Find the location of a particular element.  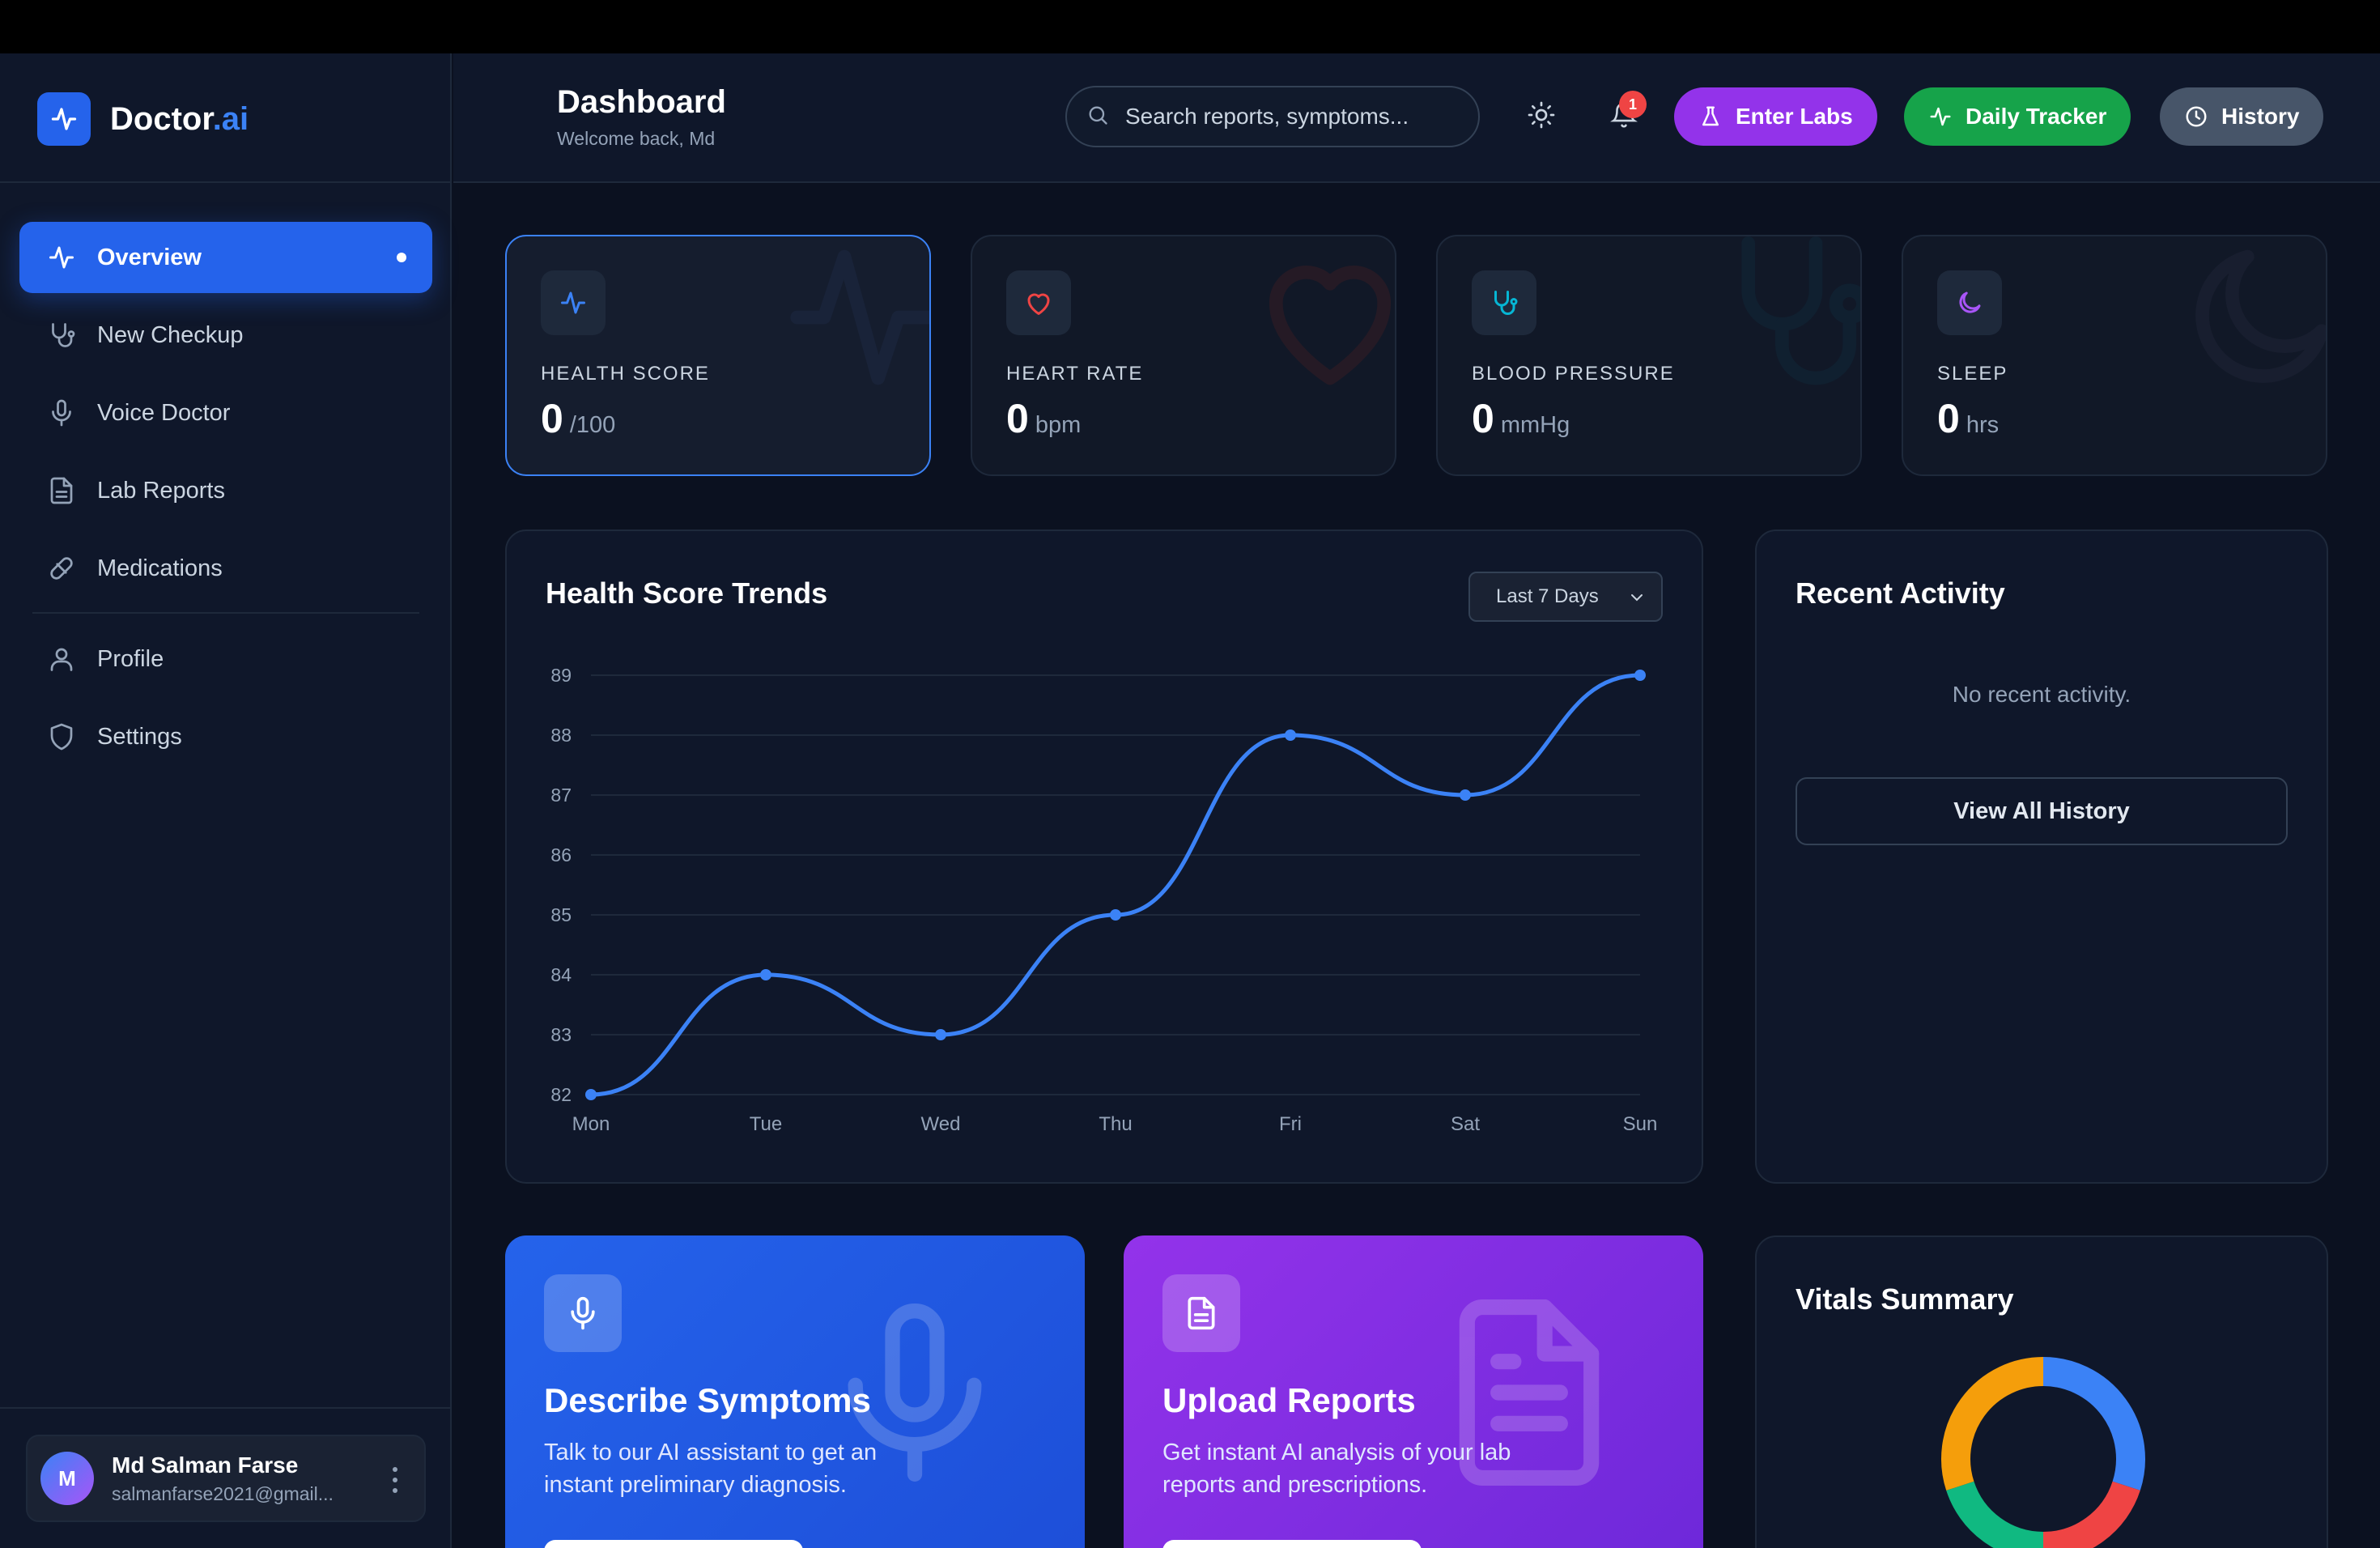

history-button: History is located at coordinates (2242, 116).